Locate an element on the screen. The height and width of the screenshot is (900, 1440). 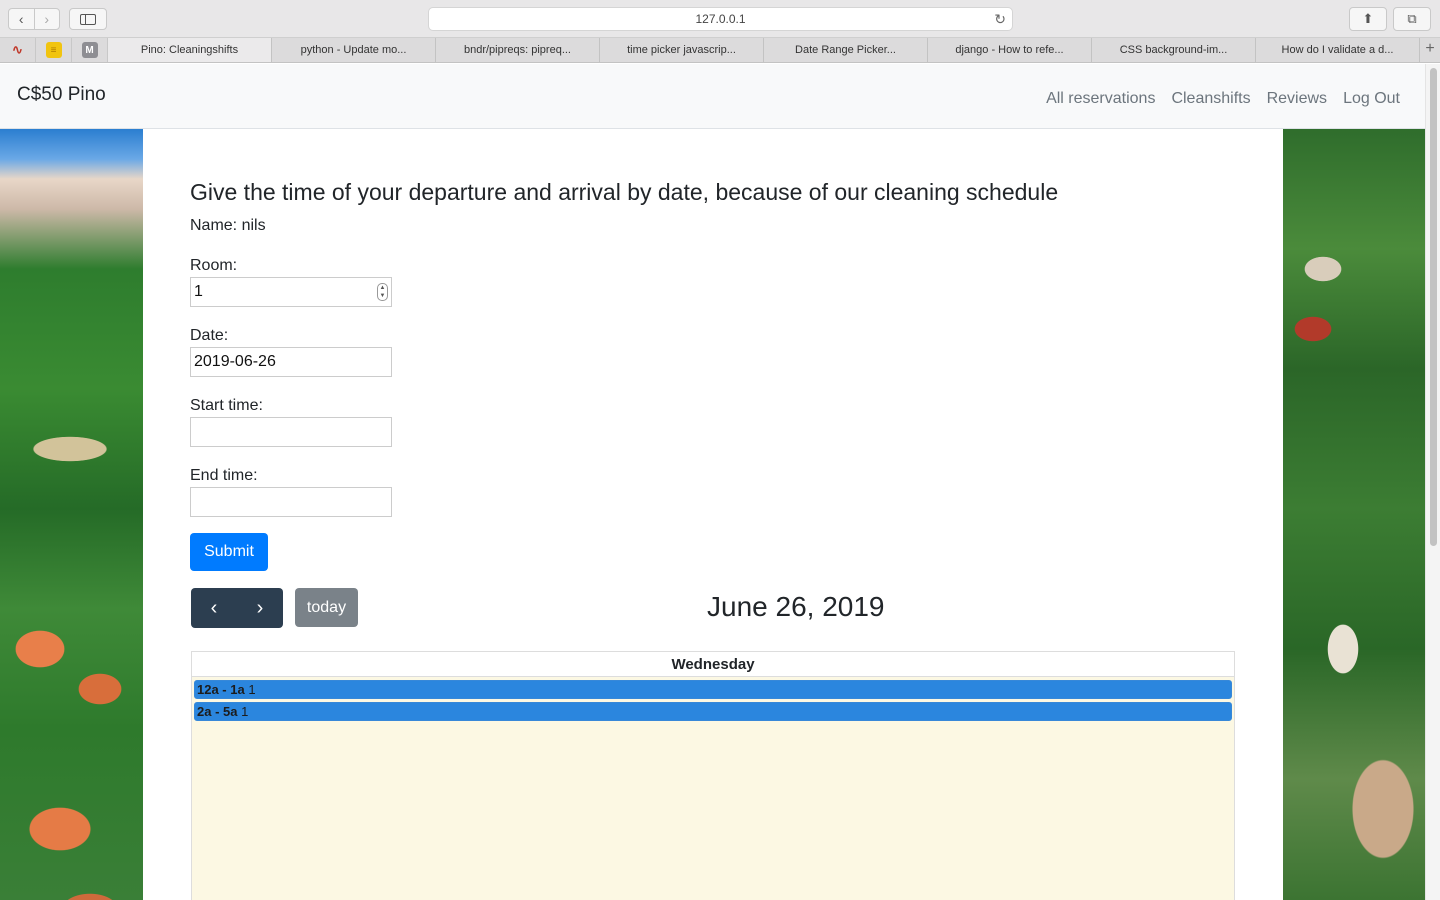
tab-overview-icon: ⧉ is located at coordinates (1412, 18).